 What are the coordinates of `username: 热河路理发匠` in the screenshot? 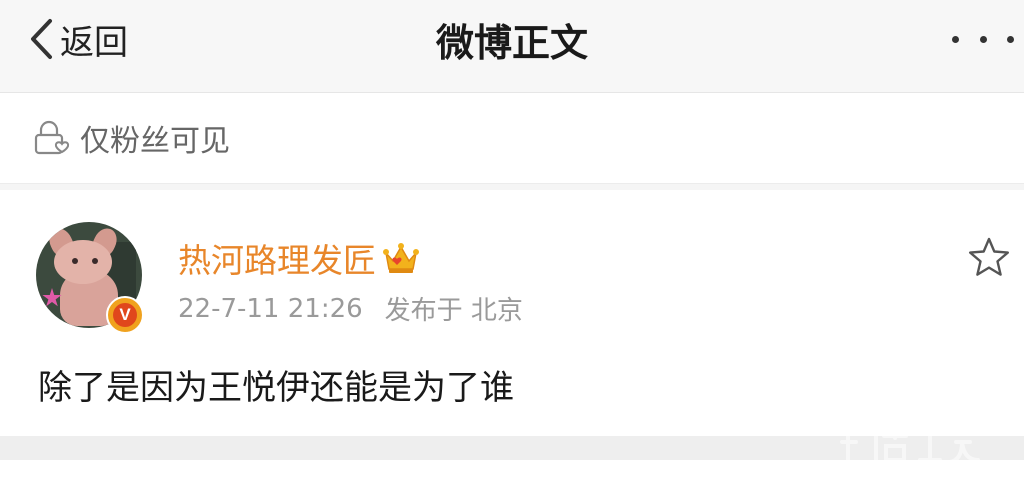 It's located at (277, 258).